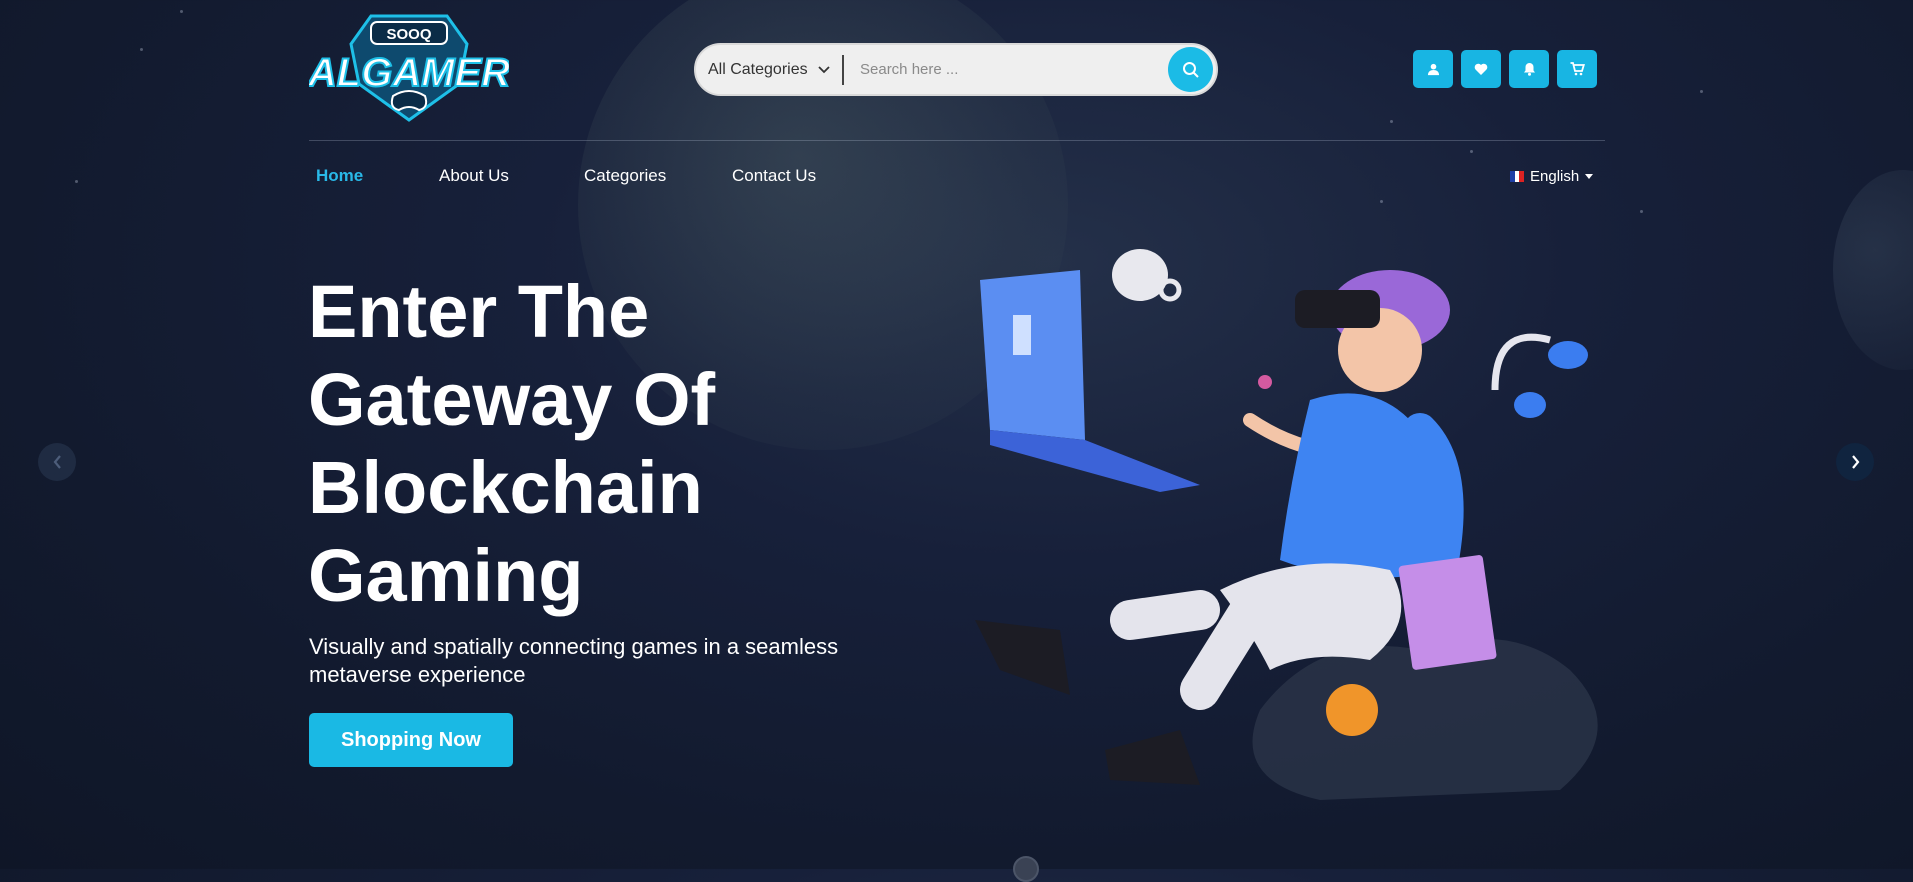 This screenshot has height=882, width=1913. I want to click on logo-main-text: ALGAMER, so click(409, 73).